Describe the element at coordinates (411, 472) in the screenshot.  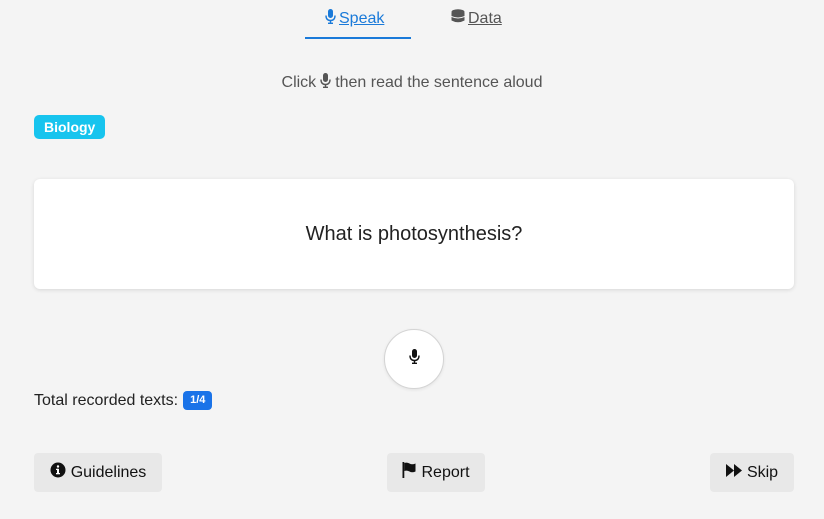
I see `flag-icon` at that location.